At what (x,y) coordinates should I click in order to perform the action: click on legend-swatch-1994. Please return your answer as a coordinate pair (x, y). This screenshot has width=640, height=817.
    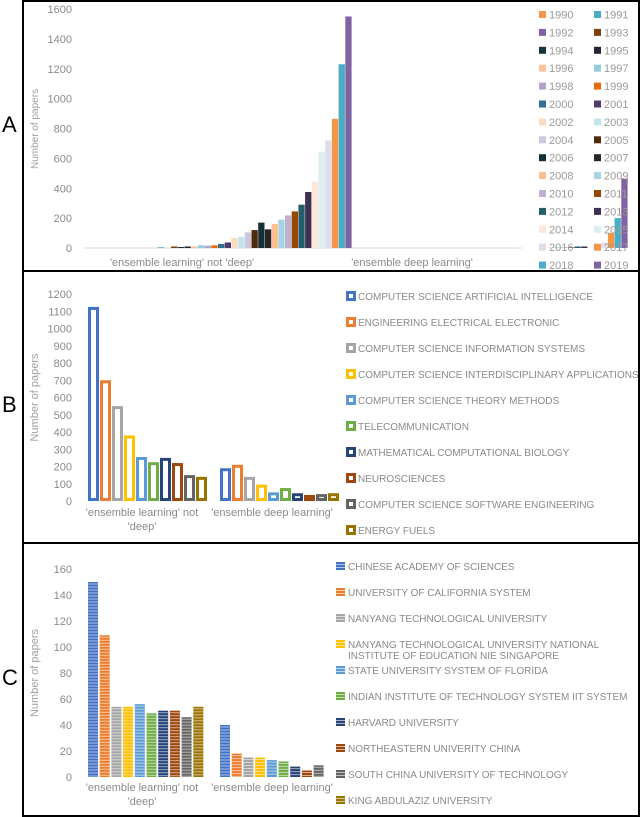
    Looking at the image, I should click on (542, 50).